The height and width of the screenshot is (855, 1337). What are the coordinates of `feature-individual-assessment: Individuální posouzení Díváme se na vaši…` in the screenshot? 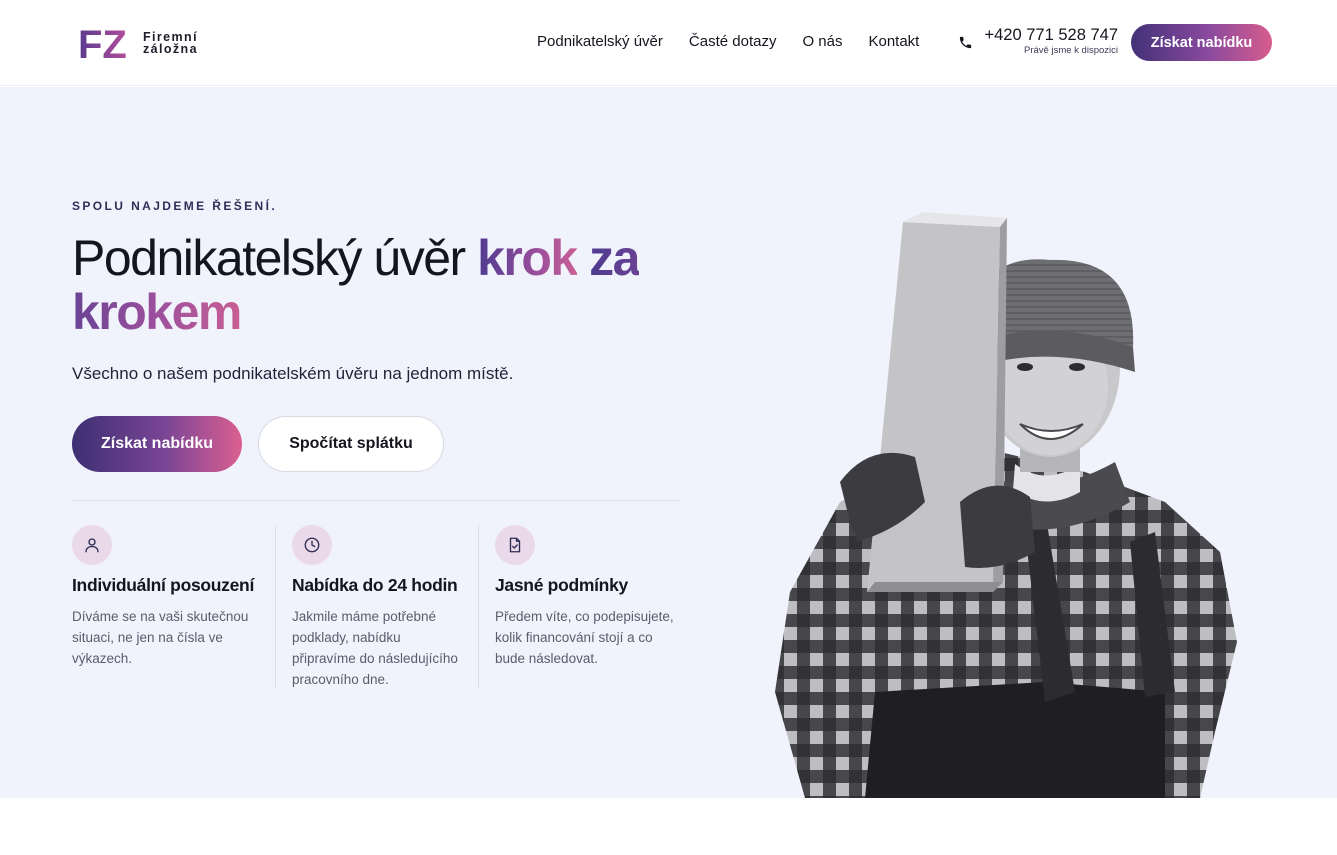 It's located at (167, 597).